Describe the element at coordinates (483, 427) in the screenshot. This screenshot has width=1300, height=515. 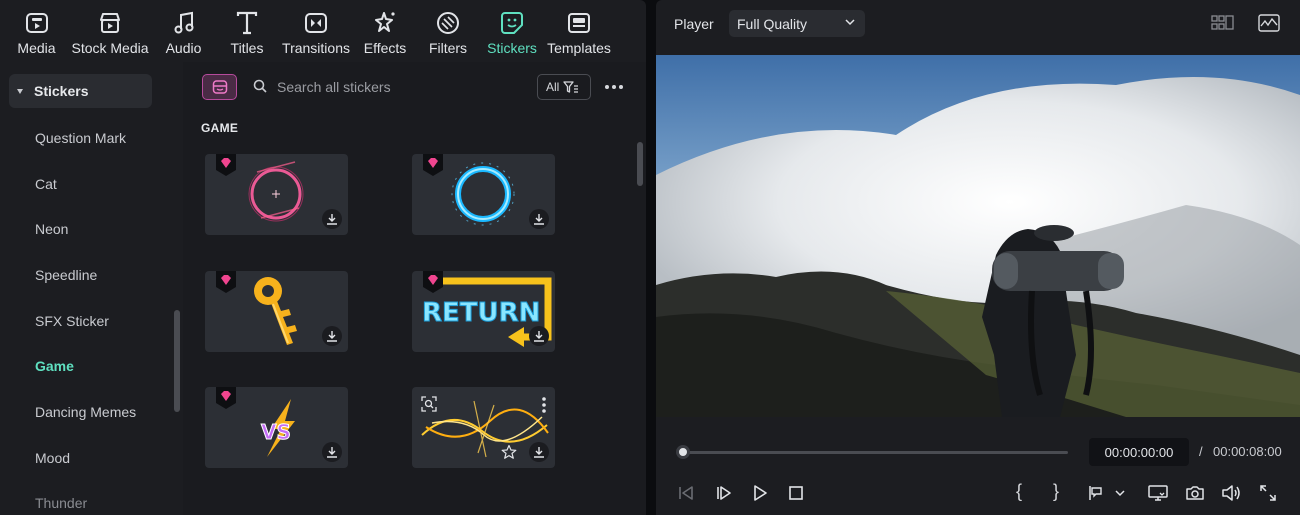
I see `sticker-card-golden-streaks` at that location.